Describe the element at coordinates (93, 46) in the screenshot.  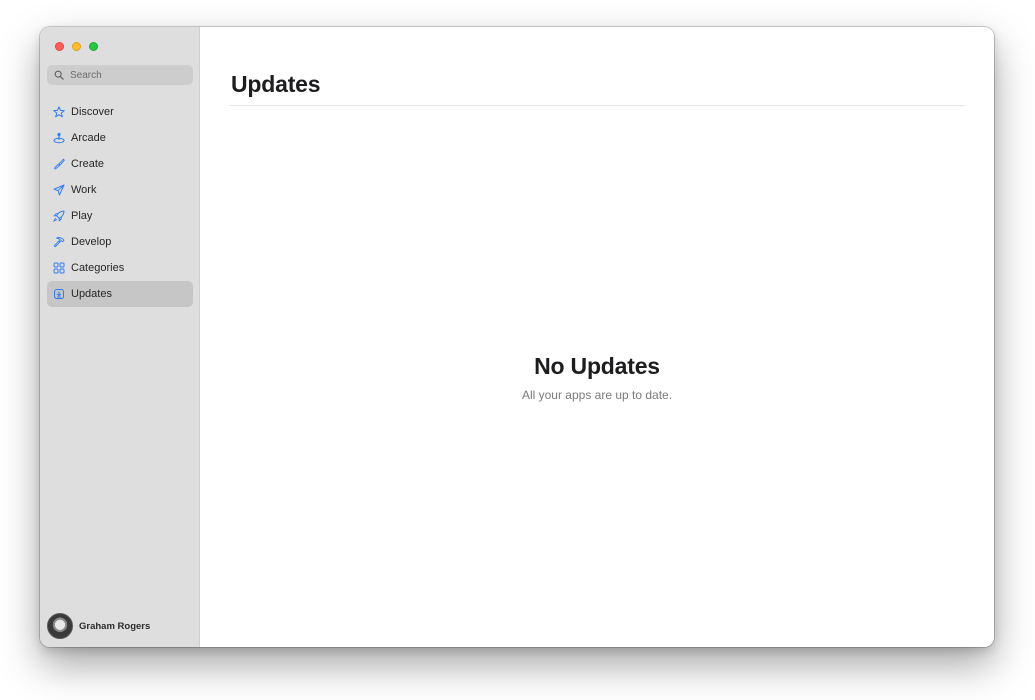
I see `zoom-window-button` at that location.